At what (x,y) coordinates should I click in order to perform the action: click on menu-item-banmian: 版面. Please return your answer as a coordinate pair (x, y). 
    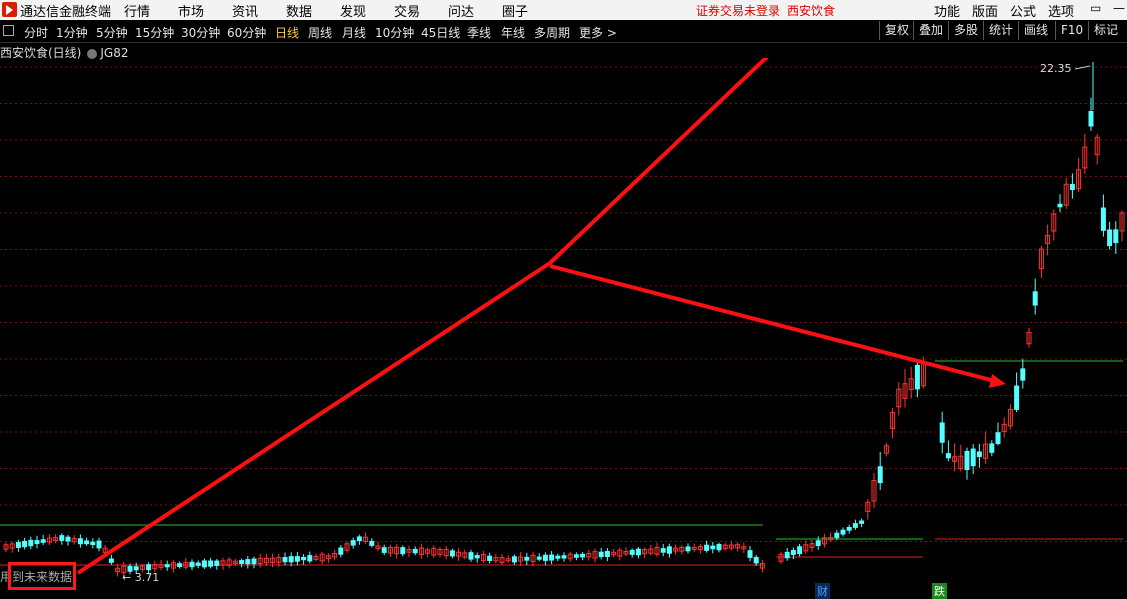
    Looking at the image, I should click on (985, 10).